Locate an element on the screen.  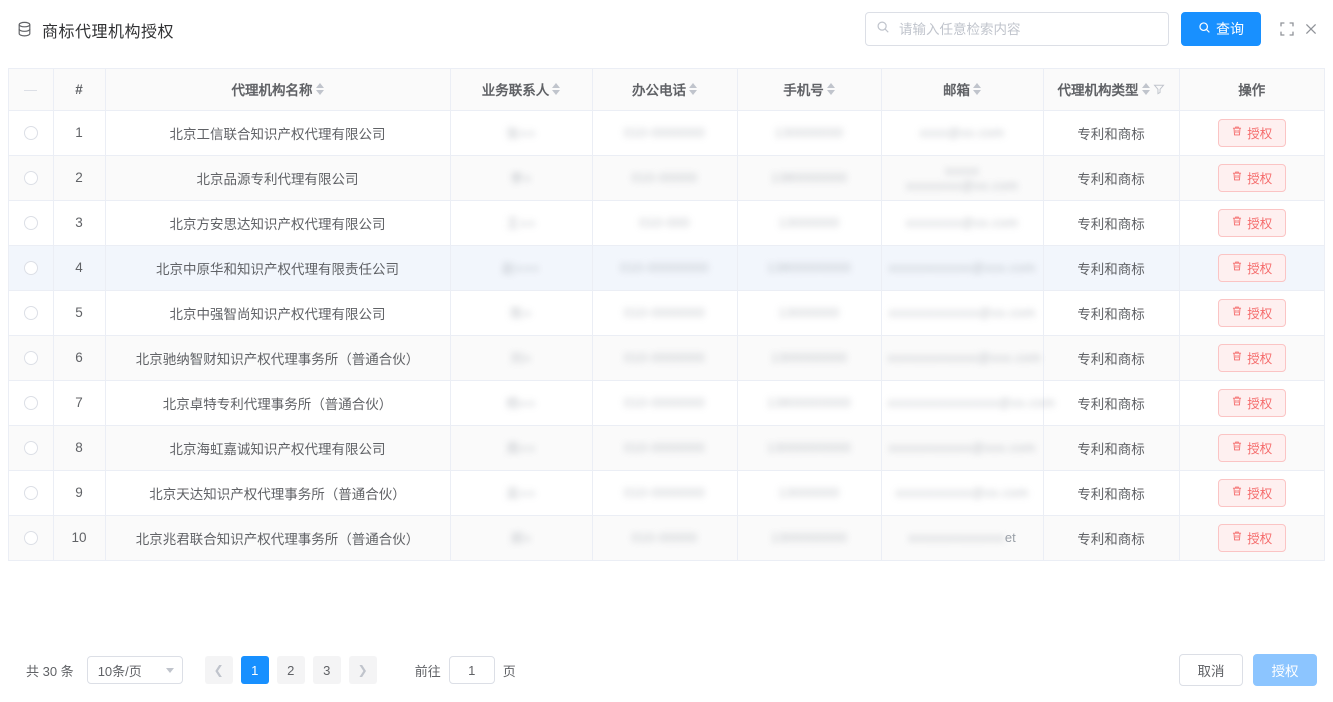
cell-index: 10 is located at coordinates (79, 537).